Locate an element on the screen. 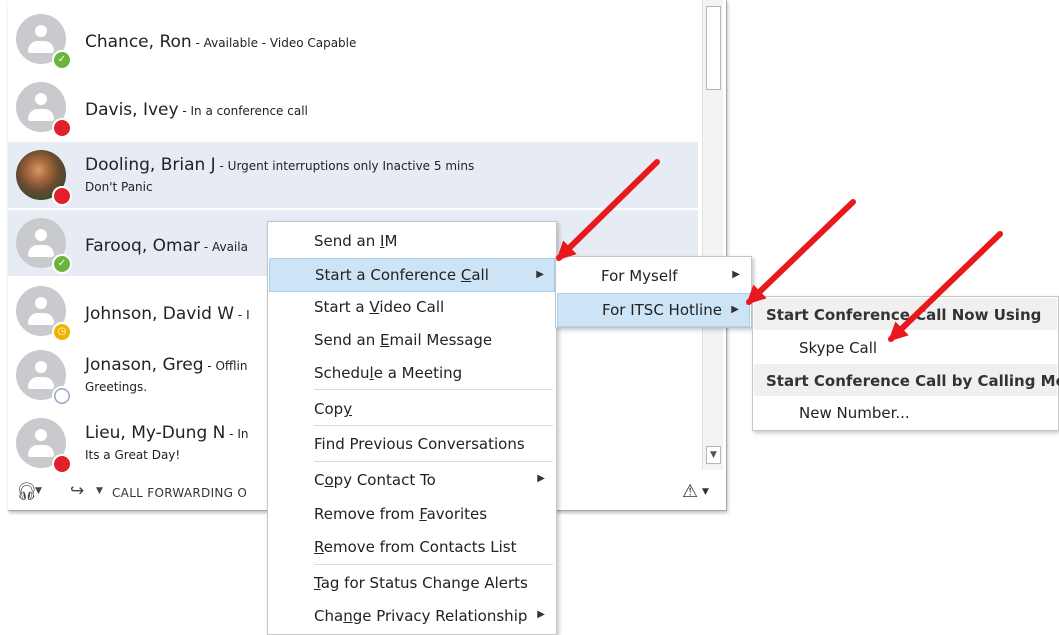 The height and width of the screenshot is (635, 1059). menu-item-tag-status-alerts: Tag for Status Change Alerts is located at coordinates (412, 583).